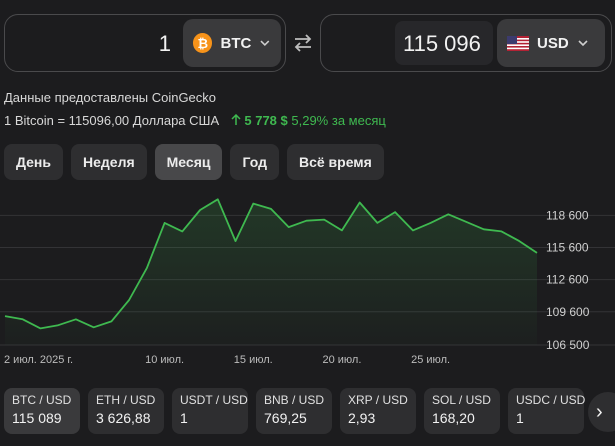 The height and width of the screenshot is (446, 615). Describe the element at coordinates (378, 411) in the screenshot. I see `pair-card: XRP / USD 2,93` at that location.